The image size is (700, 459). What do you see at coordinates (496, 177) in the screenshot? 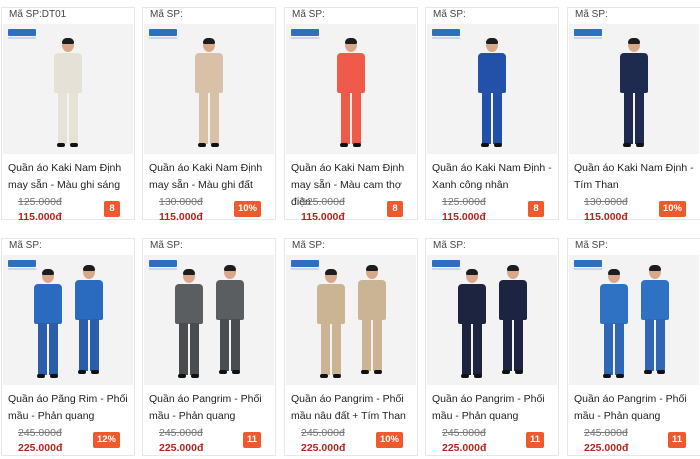
I see `product-name: Quần áo Kaki Nam Định - Xanh công nhân` at bounding box center [496, 177].